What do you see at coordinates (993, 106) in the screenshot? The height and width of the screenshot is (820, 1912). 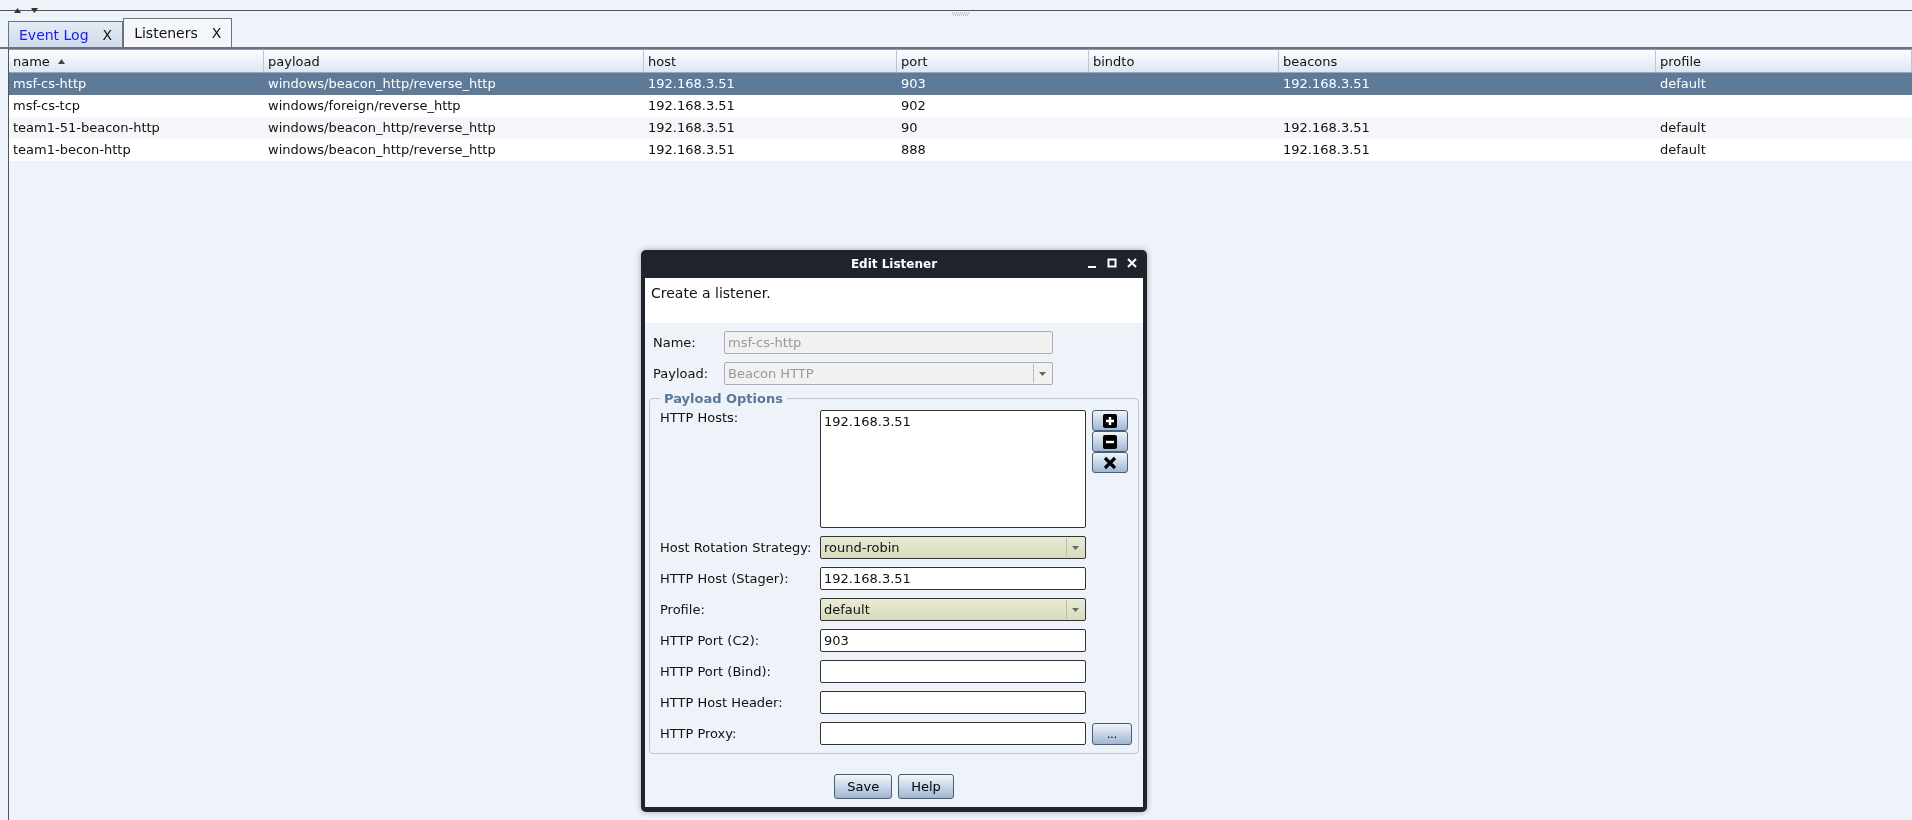 I see `table-cell: 902` at bounding box center [993, 106].